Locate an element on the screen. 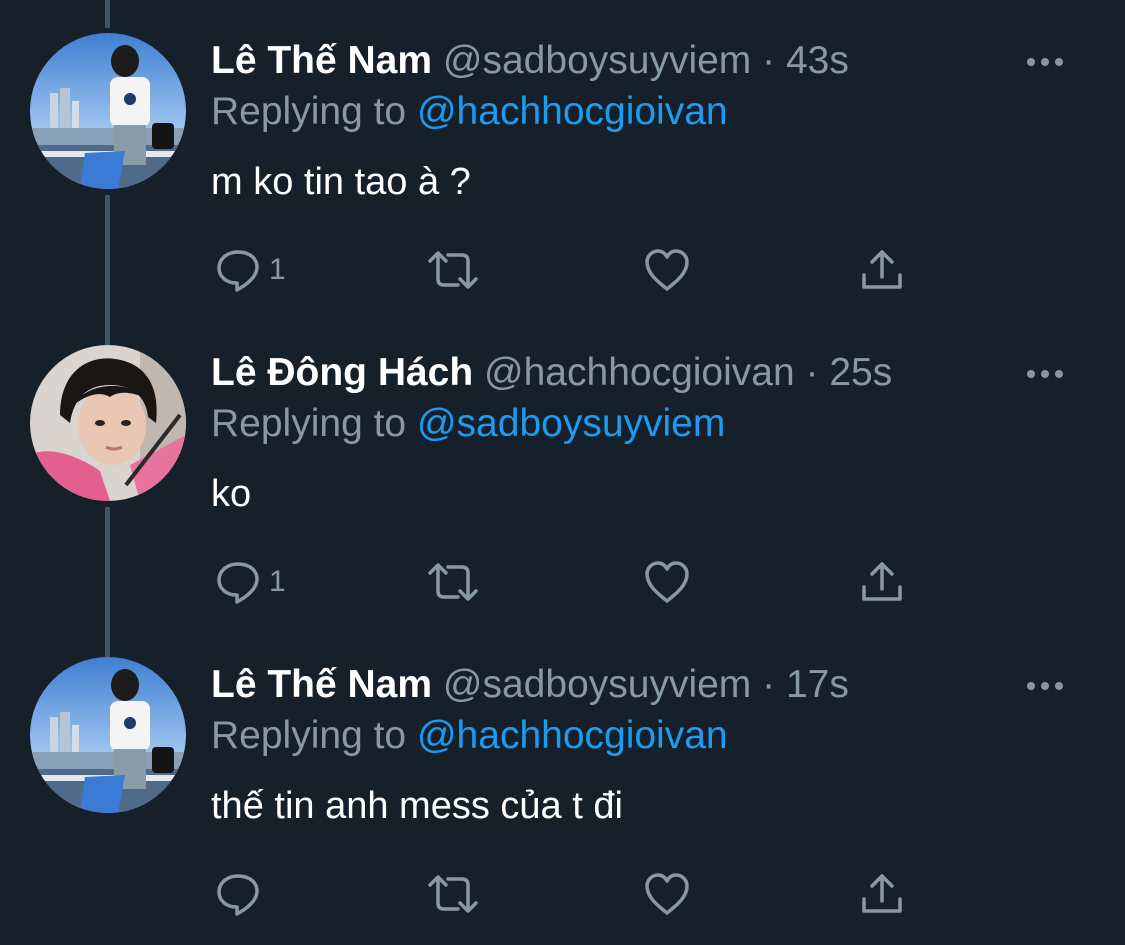 This screenshot has width=1125, height=945. tweet-text: m ko tin tao à ? is located at coordinates (341, 182).